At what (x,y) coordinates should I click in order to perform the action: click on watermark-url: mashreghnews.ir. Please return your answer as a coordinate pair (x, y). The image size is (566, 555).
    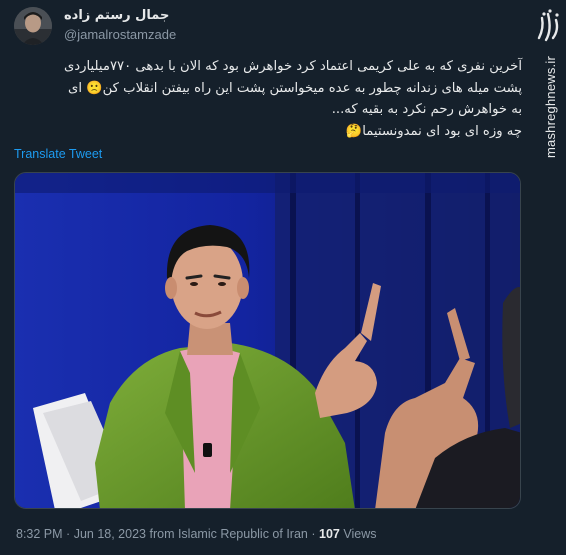
    Looking at the image, I should click on (550, 107).